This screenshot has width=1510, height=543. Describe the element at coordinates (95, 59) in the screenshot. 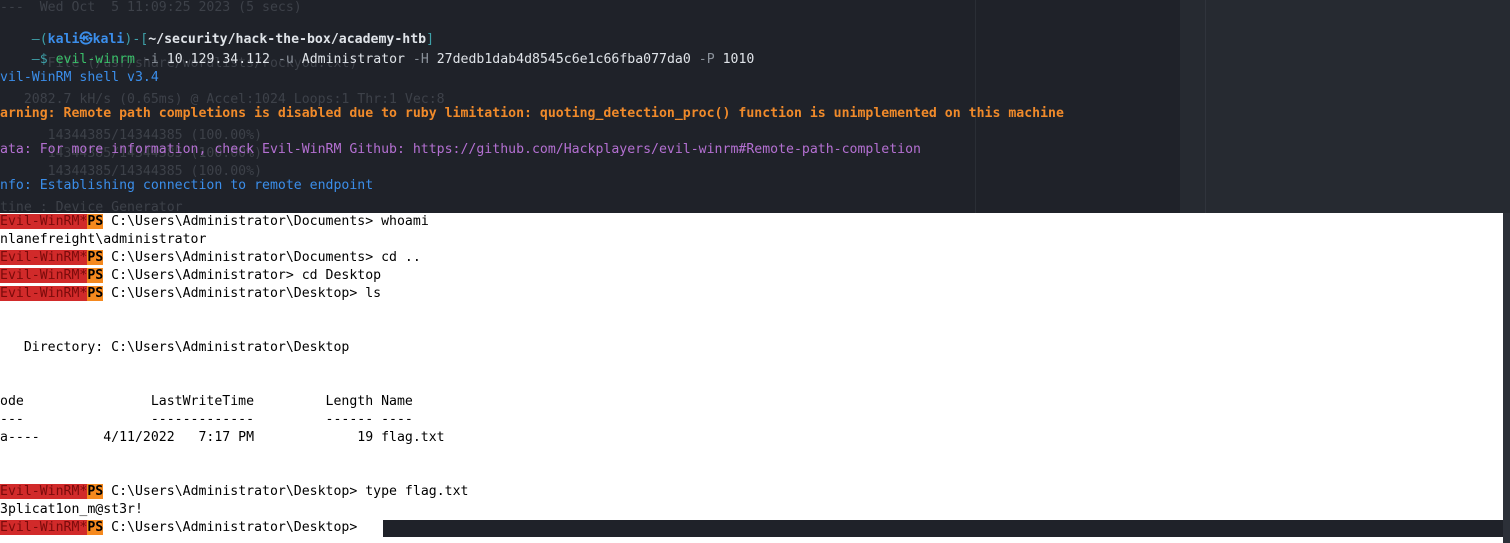

I see `cmd-name: evil-winrm` at that location.